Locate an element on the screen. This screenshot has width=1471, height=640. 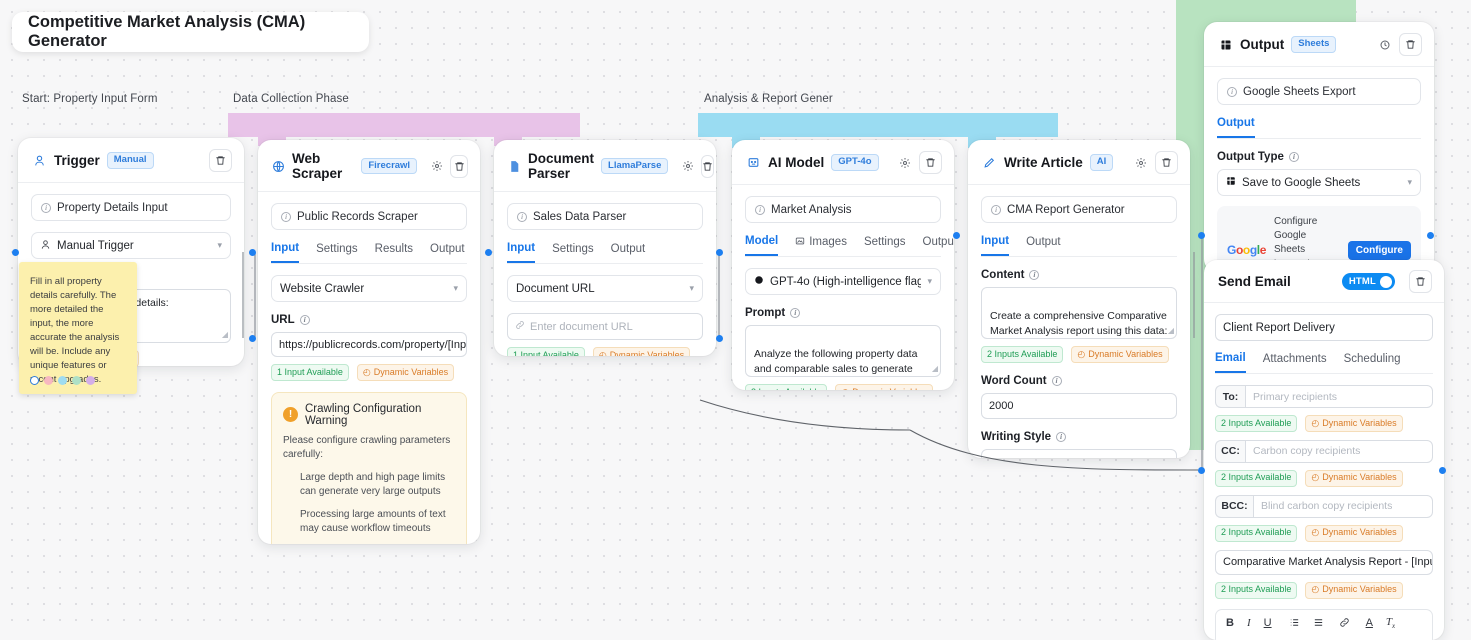
connection-handle-parser-in is located at coordinates (488, 252).